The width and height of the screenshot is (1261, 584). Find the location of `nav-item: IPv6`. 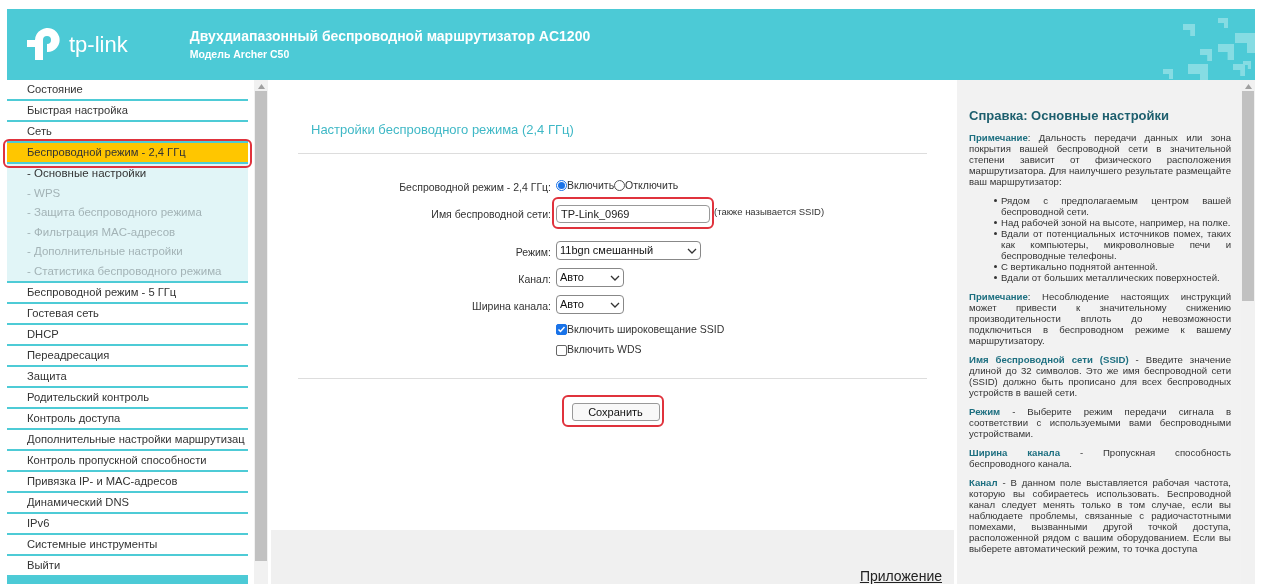

nav-item: IPv6 is located at coordinates (127, 524).